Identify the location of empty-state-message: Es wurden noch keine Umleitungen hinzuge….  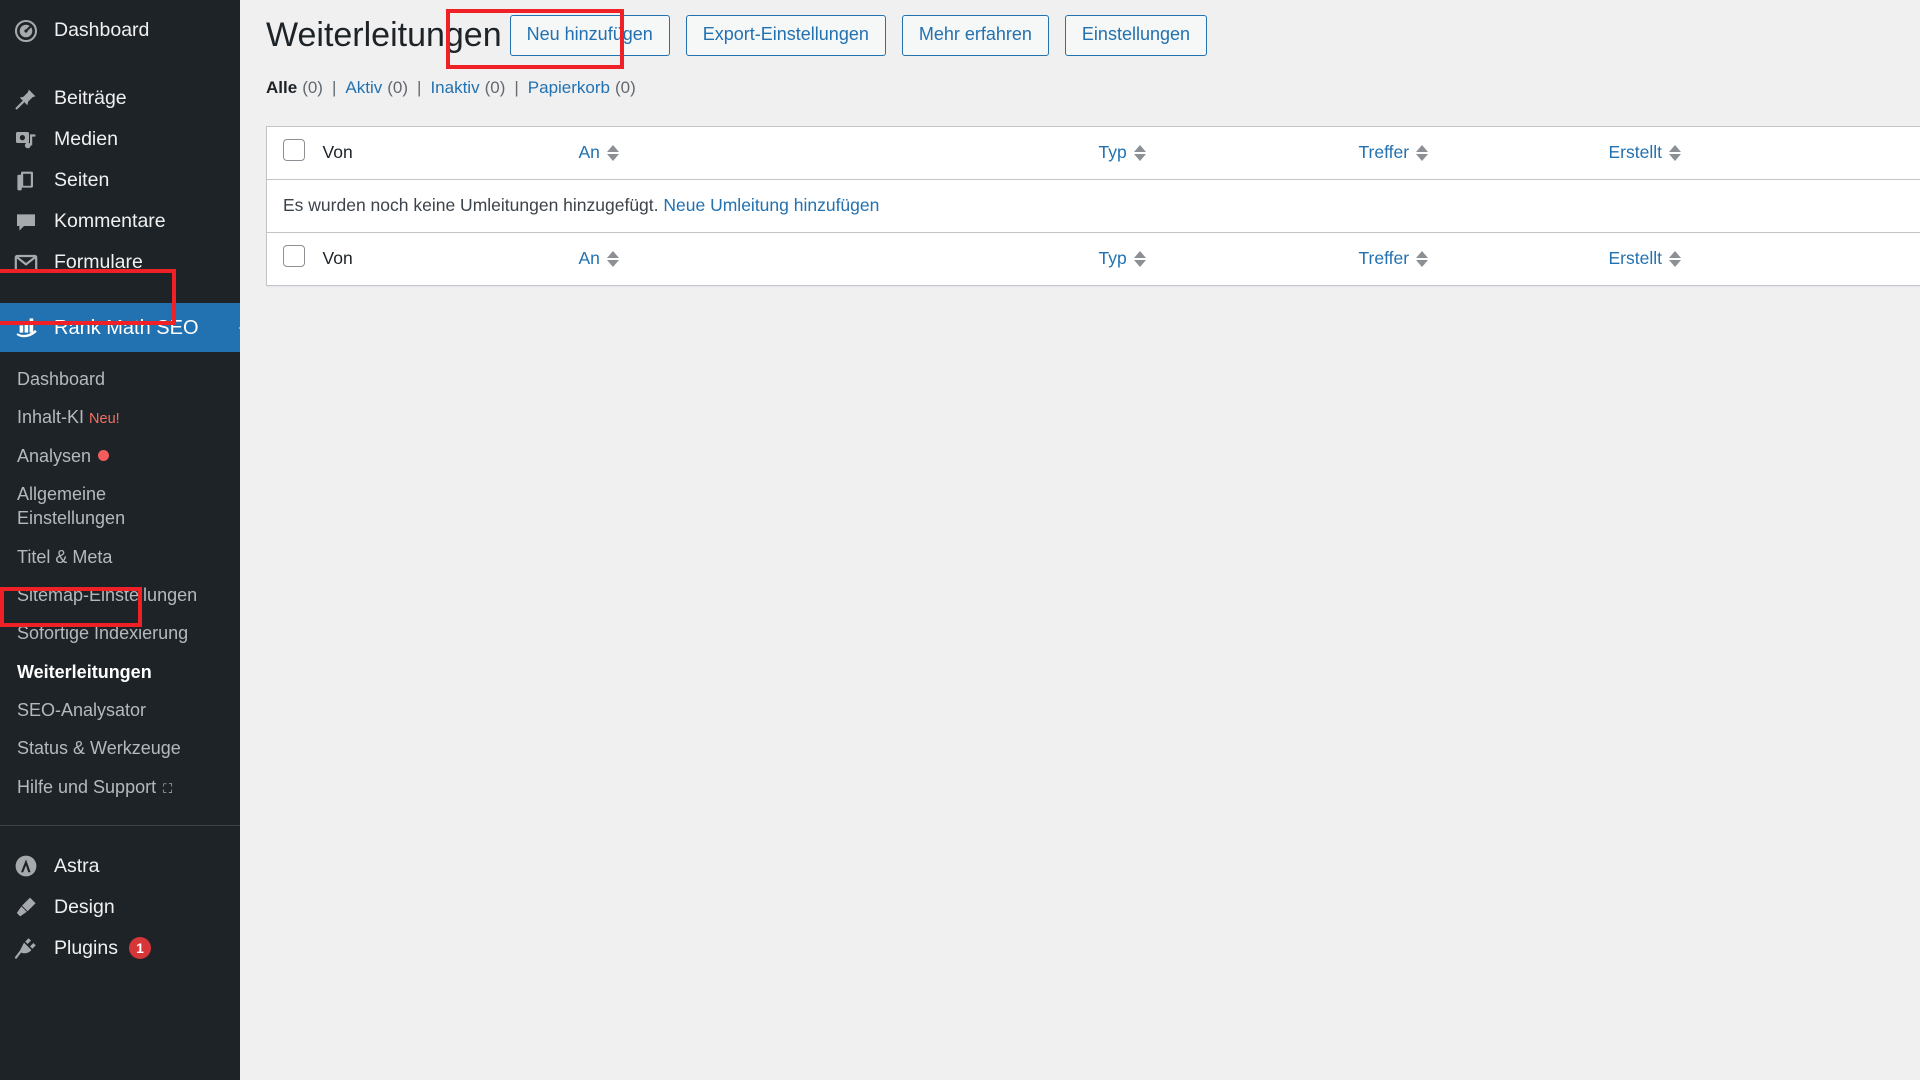
(471, 204).